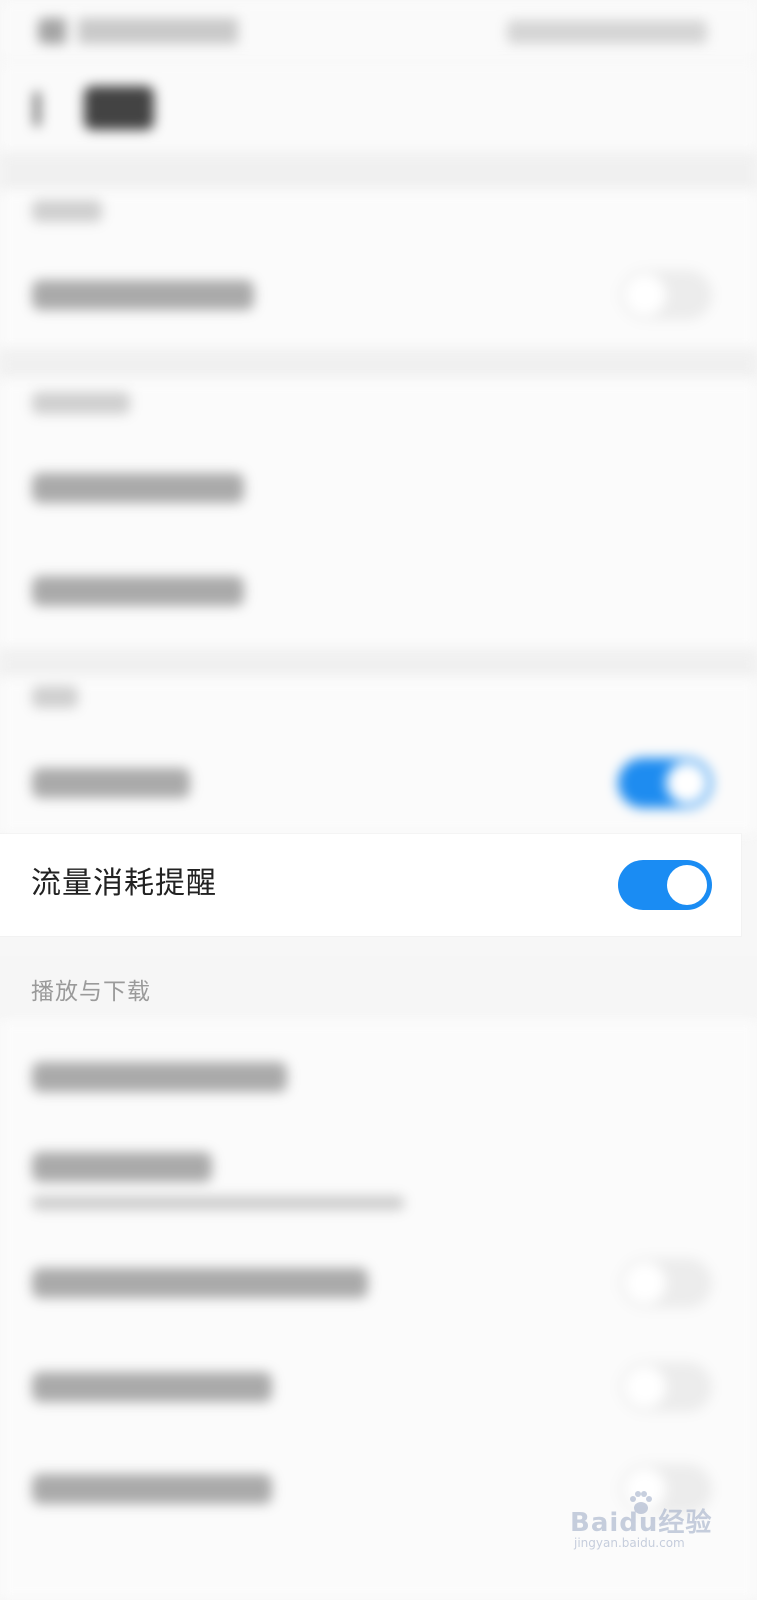 The width and height of the screenshot is (757, 1600). Describe the element at coordinates (607, 32) in the screenshot. I see `status-clock-battery` at that location.